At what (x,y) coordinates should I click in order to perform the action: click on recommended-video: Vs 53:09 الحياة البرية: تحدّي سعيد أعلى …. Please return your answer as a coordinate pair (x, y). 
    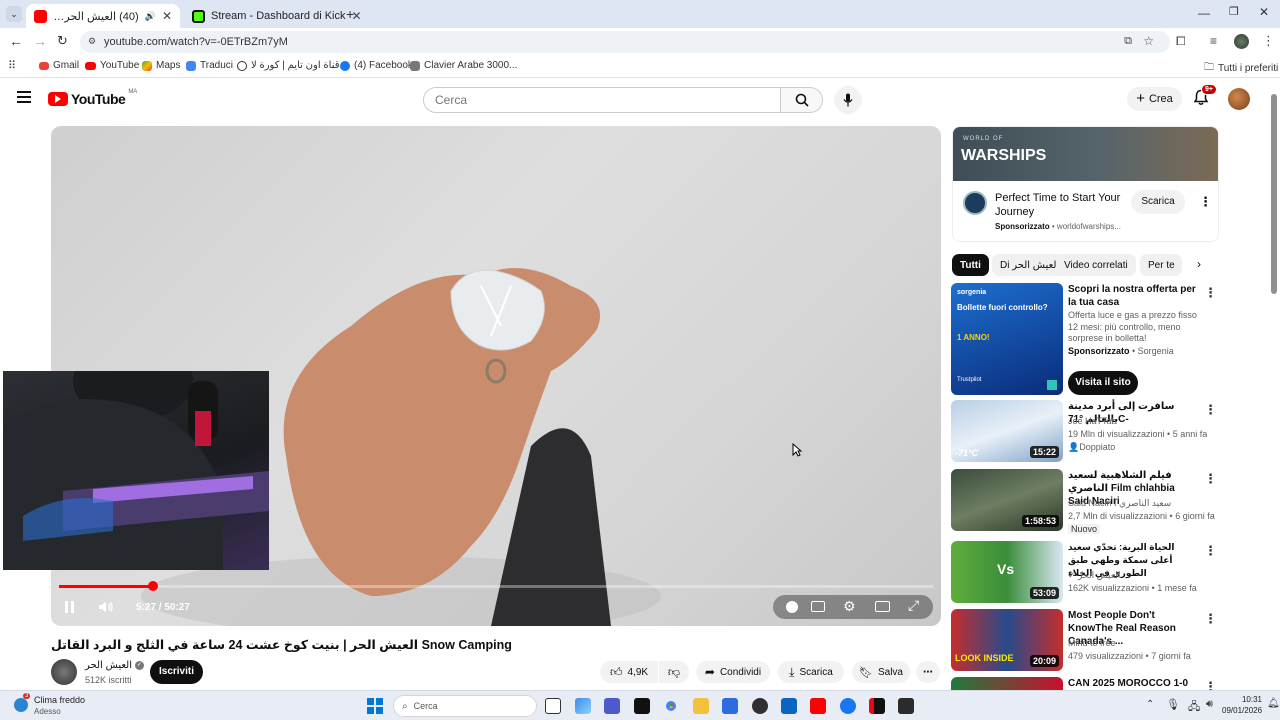
    Looking at the image, I should click on (1086, 572).